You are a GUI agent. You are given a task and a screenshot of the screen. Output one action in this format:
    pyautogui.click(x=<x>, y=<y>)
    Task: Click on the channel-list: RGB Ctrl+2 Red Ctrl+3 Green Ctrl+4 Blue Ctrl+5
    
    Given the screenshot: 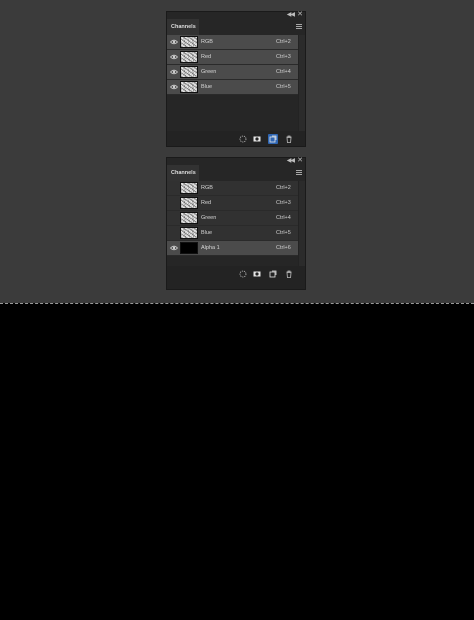 What is the action you would take?
    pyautogui.click(x=232, y=83)
    